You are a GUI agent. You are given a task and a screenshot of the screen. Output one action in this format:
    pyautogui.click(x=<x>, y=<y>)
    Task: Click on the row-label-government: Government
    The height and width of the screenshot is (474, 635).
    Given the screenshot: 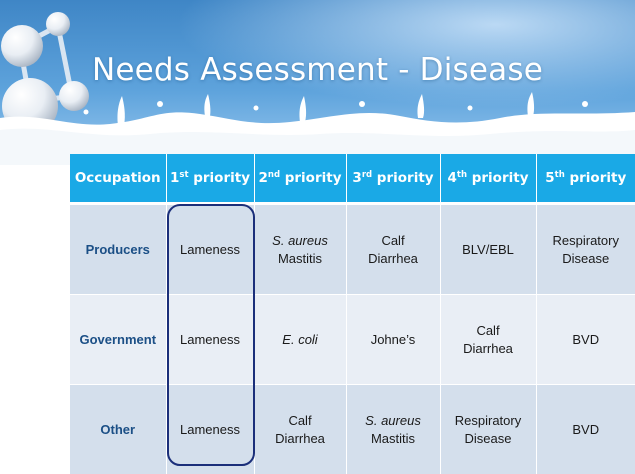 What is the action you would take?
    pyautogui.click(x=118, y=339)
    